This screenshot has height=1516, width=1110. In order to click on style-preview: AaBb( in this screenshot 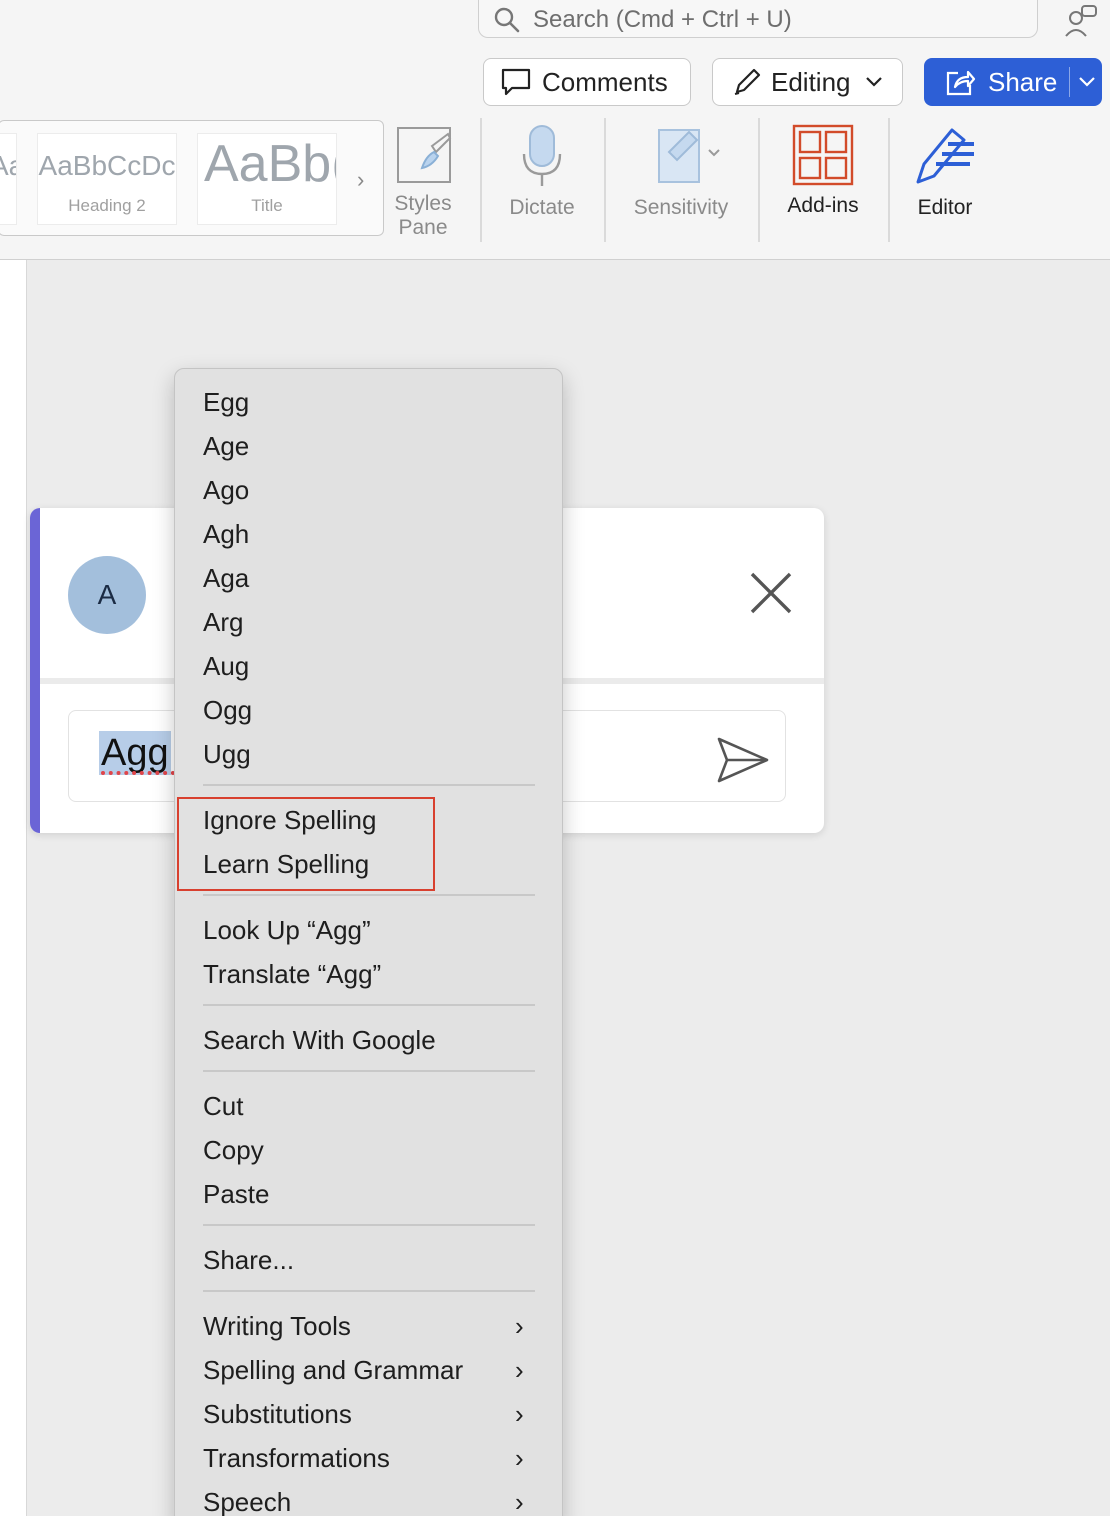, I will do `click(270, 164)`.